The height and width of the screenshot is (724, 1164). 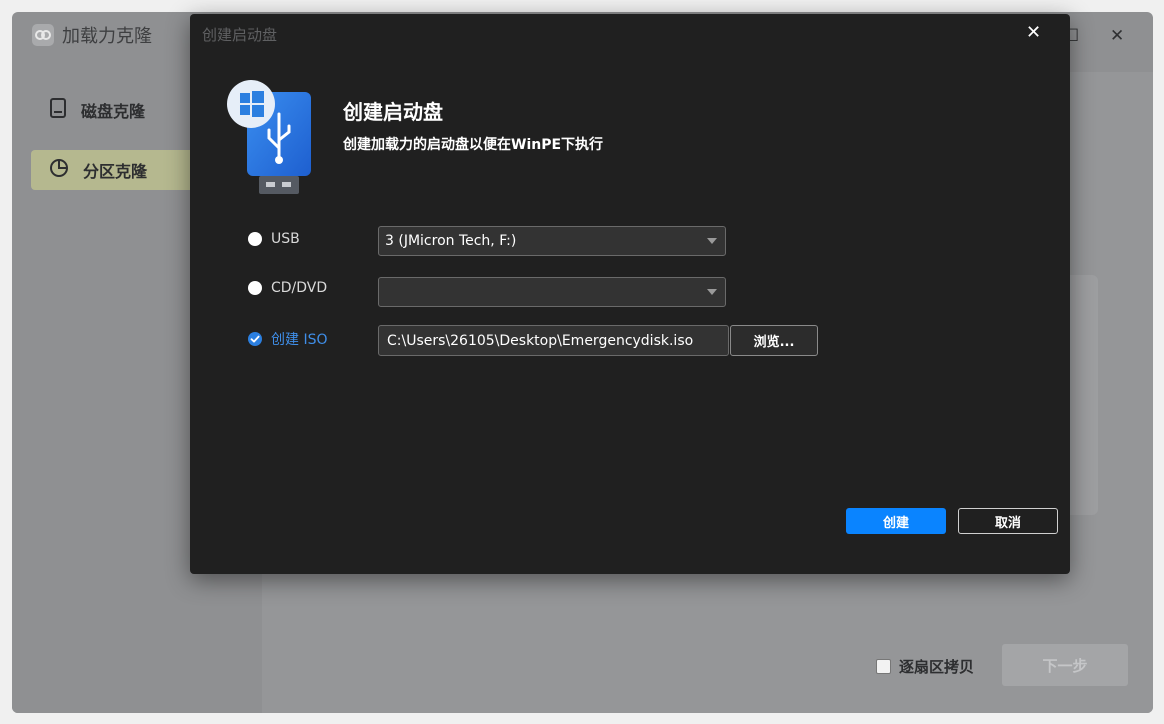 I want to click on cd-dvd-drive-select, so click(x=552, y=292).